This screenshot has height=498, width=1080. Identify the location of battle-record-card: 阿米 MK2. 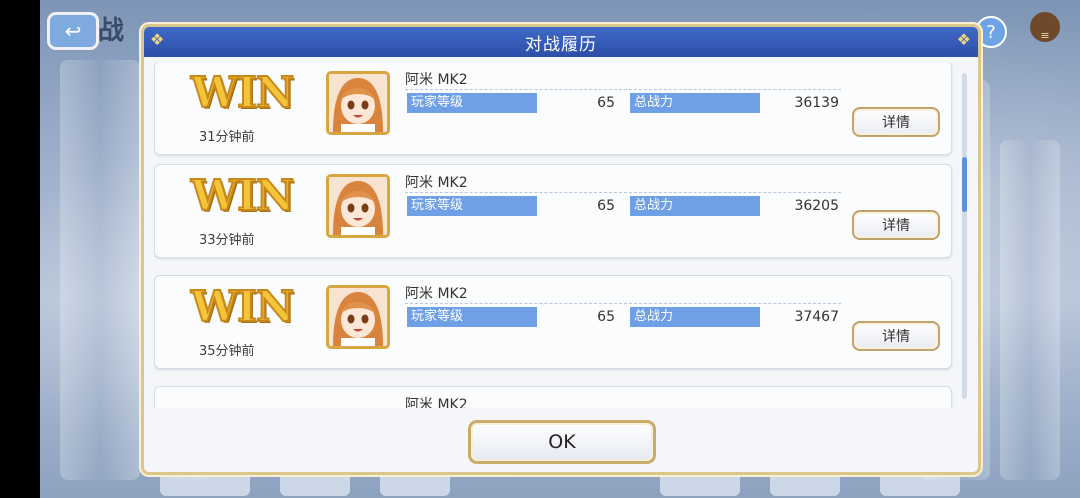
(553, 397).